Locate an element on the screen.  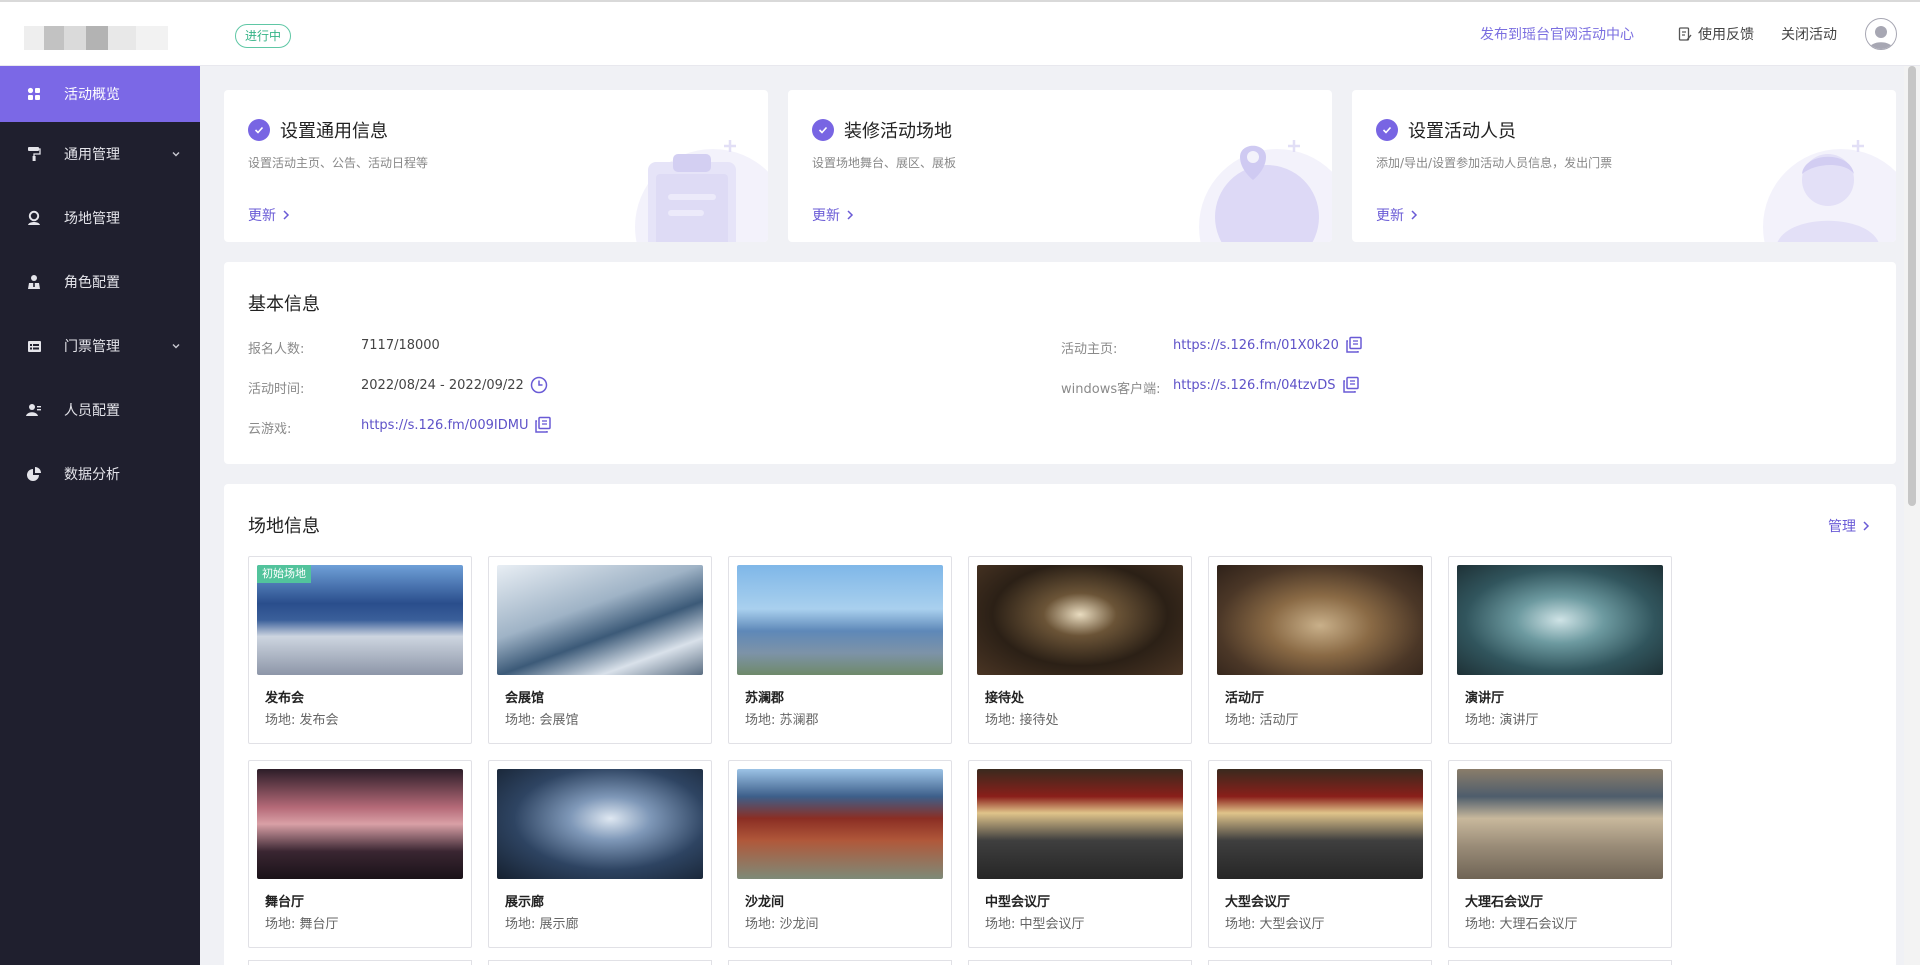
venue-card: 接待处 场地: 接待处 is located at coordinates (1080, 650).